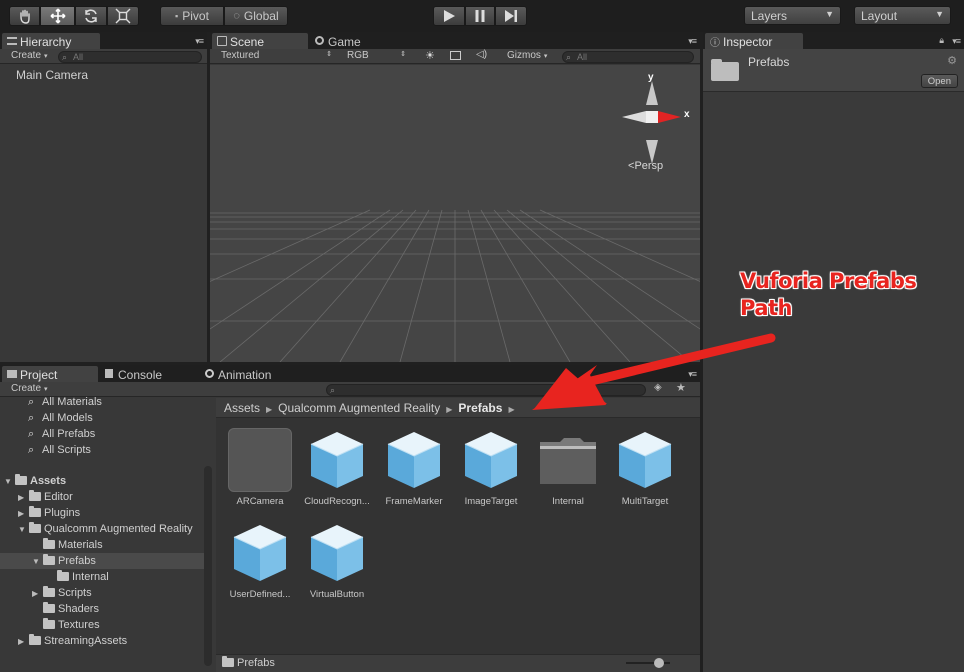 The width and height of the screenshot is (964, 672). Describe the element at coordinates (52, 75) in the screenshot. I see `hierarchy-item-main-camera: Main Camera` at that location.